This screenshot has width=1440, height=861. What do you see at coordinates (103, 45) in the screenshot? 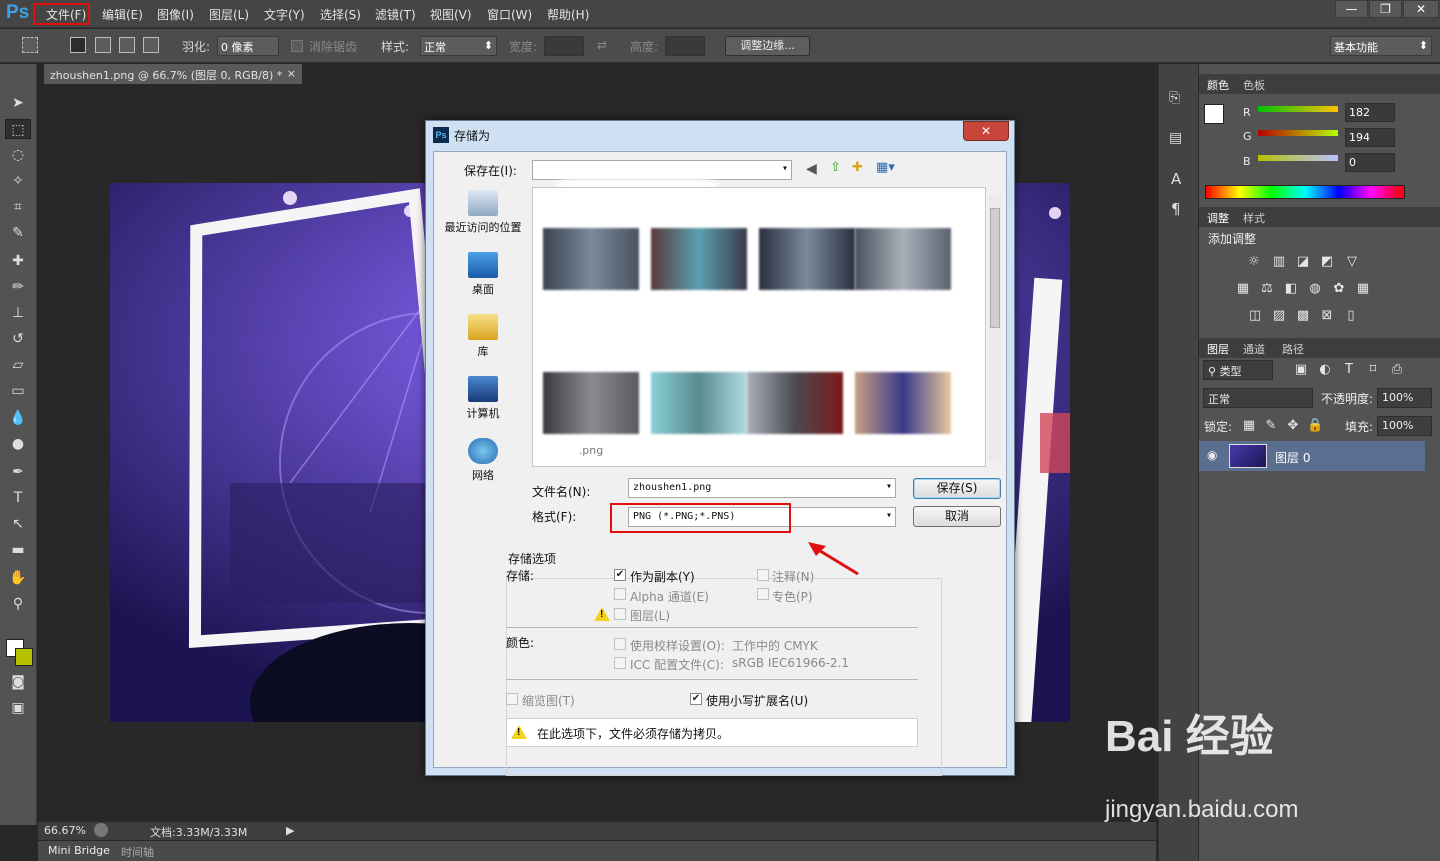
I see `add-selection-icon` at bounding box center [103, 45].